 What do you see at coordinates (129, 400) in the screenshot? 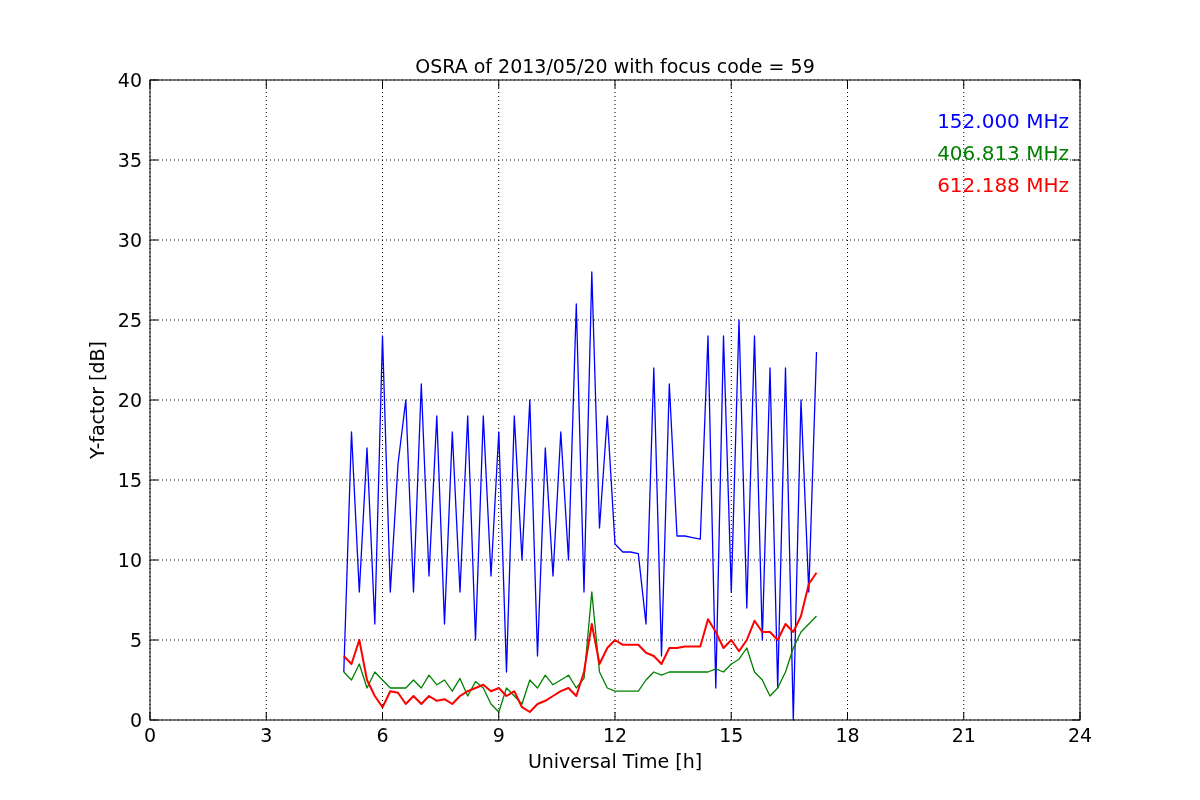
I see `y-tick-label: 20` at bounding box center [129, 400].